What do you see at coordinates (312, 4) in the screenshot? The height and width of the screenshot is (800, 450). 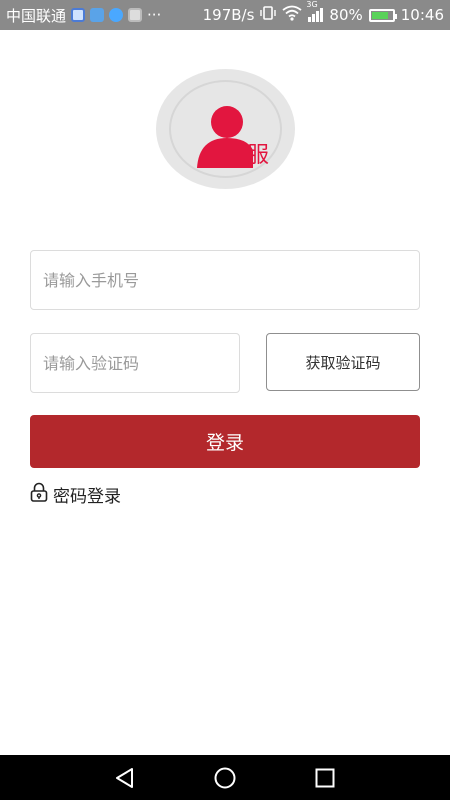 I see `network-type-label: 3G` at bounding box center [312, 4].